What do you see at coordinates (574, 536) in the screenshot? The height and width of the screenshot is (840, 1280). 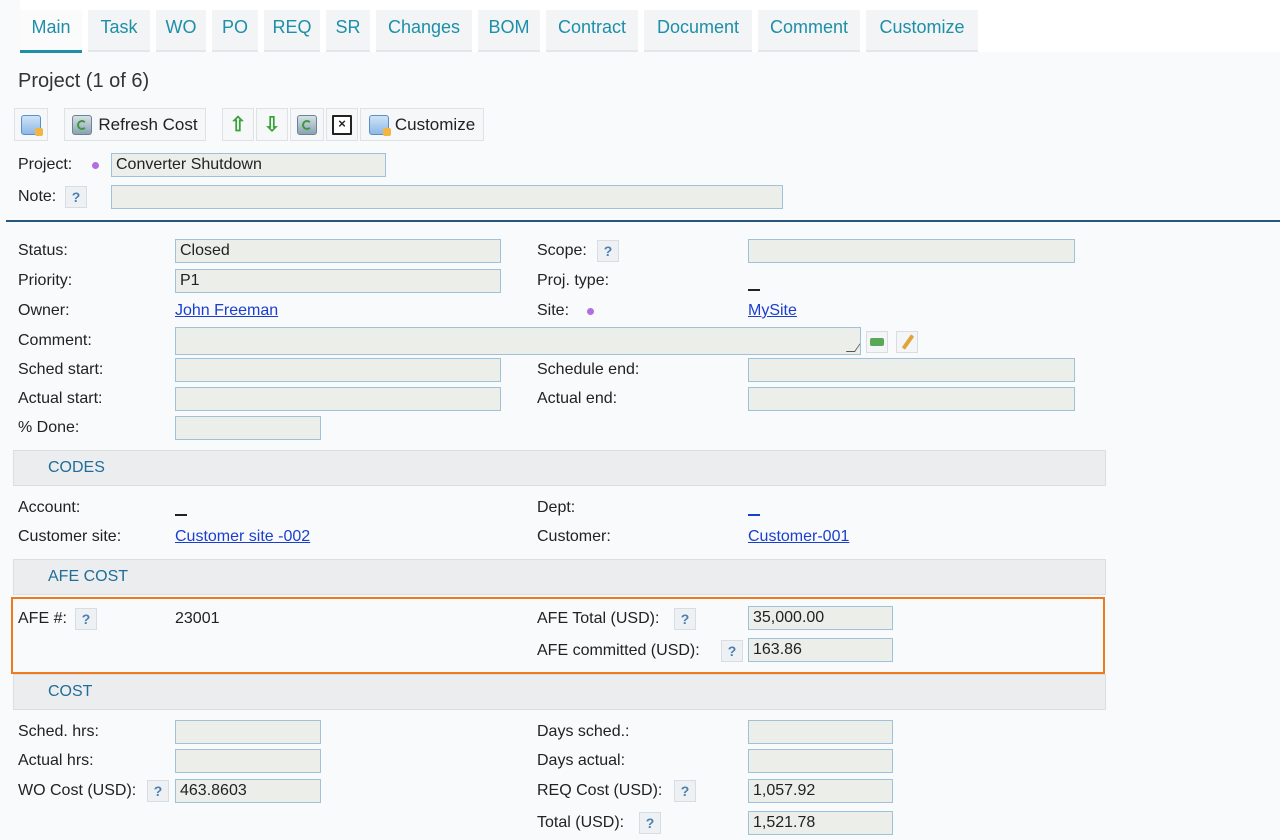 I see `customer-label: Customer:` at bounding box center [574, 536].